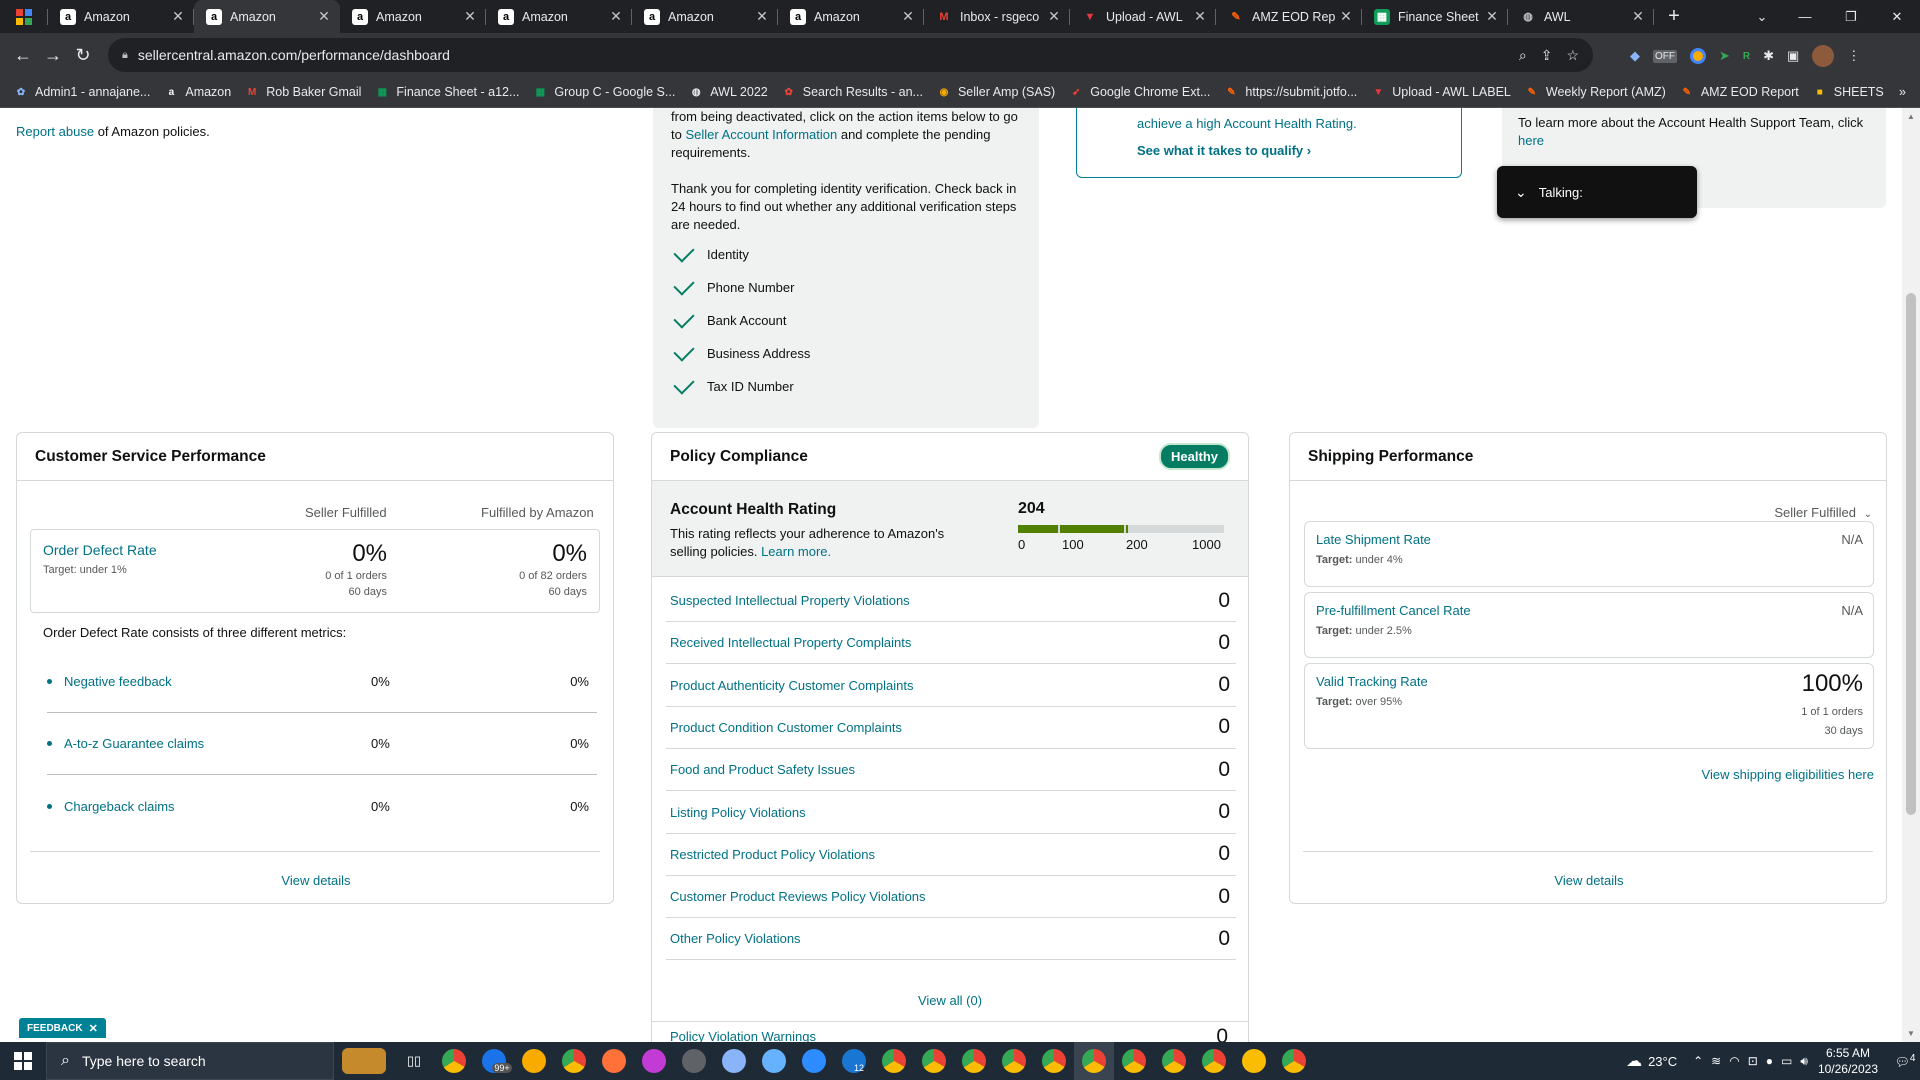 The height and width of the screenshot is (1080, 1920). What do you see at coordinates (1435, 16) in the screenshot?
I see `browser-tab: ▦ Finance Sheet ✕` at bounding box center [1435, 16].